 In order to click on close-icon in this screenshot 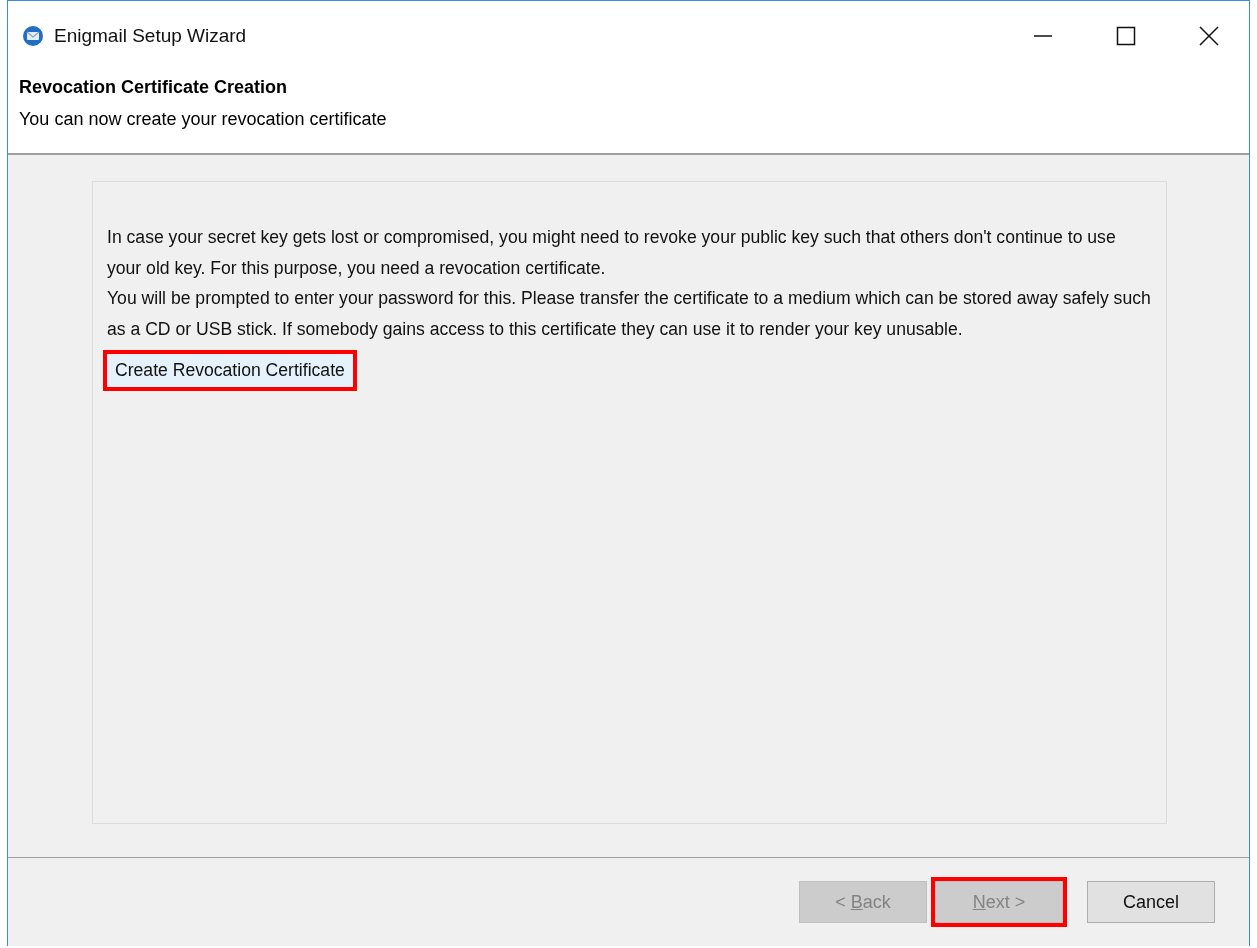, I will do `click(1209, 36)`.